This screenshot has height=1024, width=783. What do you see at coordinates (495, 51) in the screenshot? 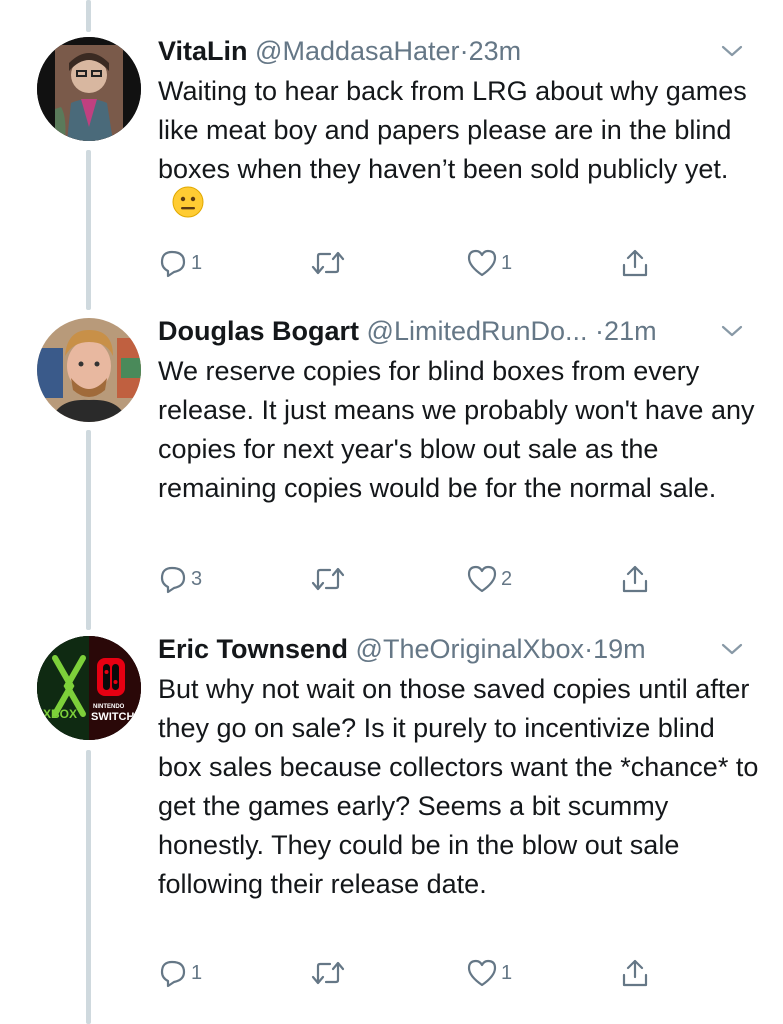
I see `timestamp: 23m` at bounding box center [495, 51].